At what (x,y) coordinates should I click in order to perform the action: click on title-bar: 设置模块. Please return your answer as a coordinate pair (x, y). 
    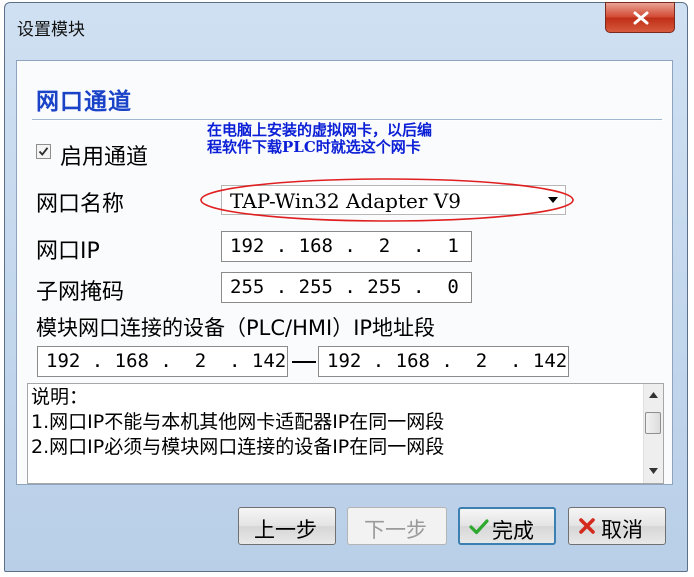
    Looking at the image, I should click on (346, 26).